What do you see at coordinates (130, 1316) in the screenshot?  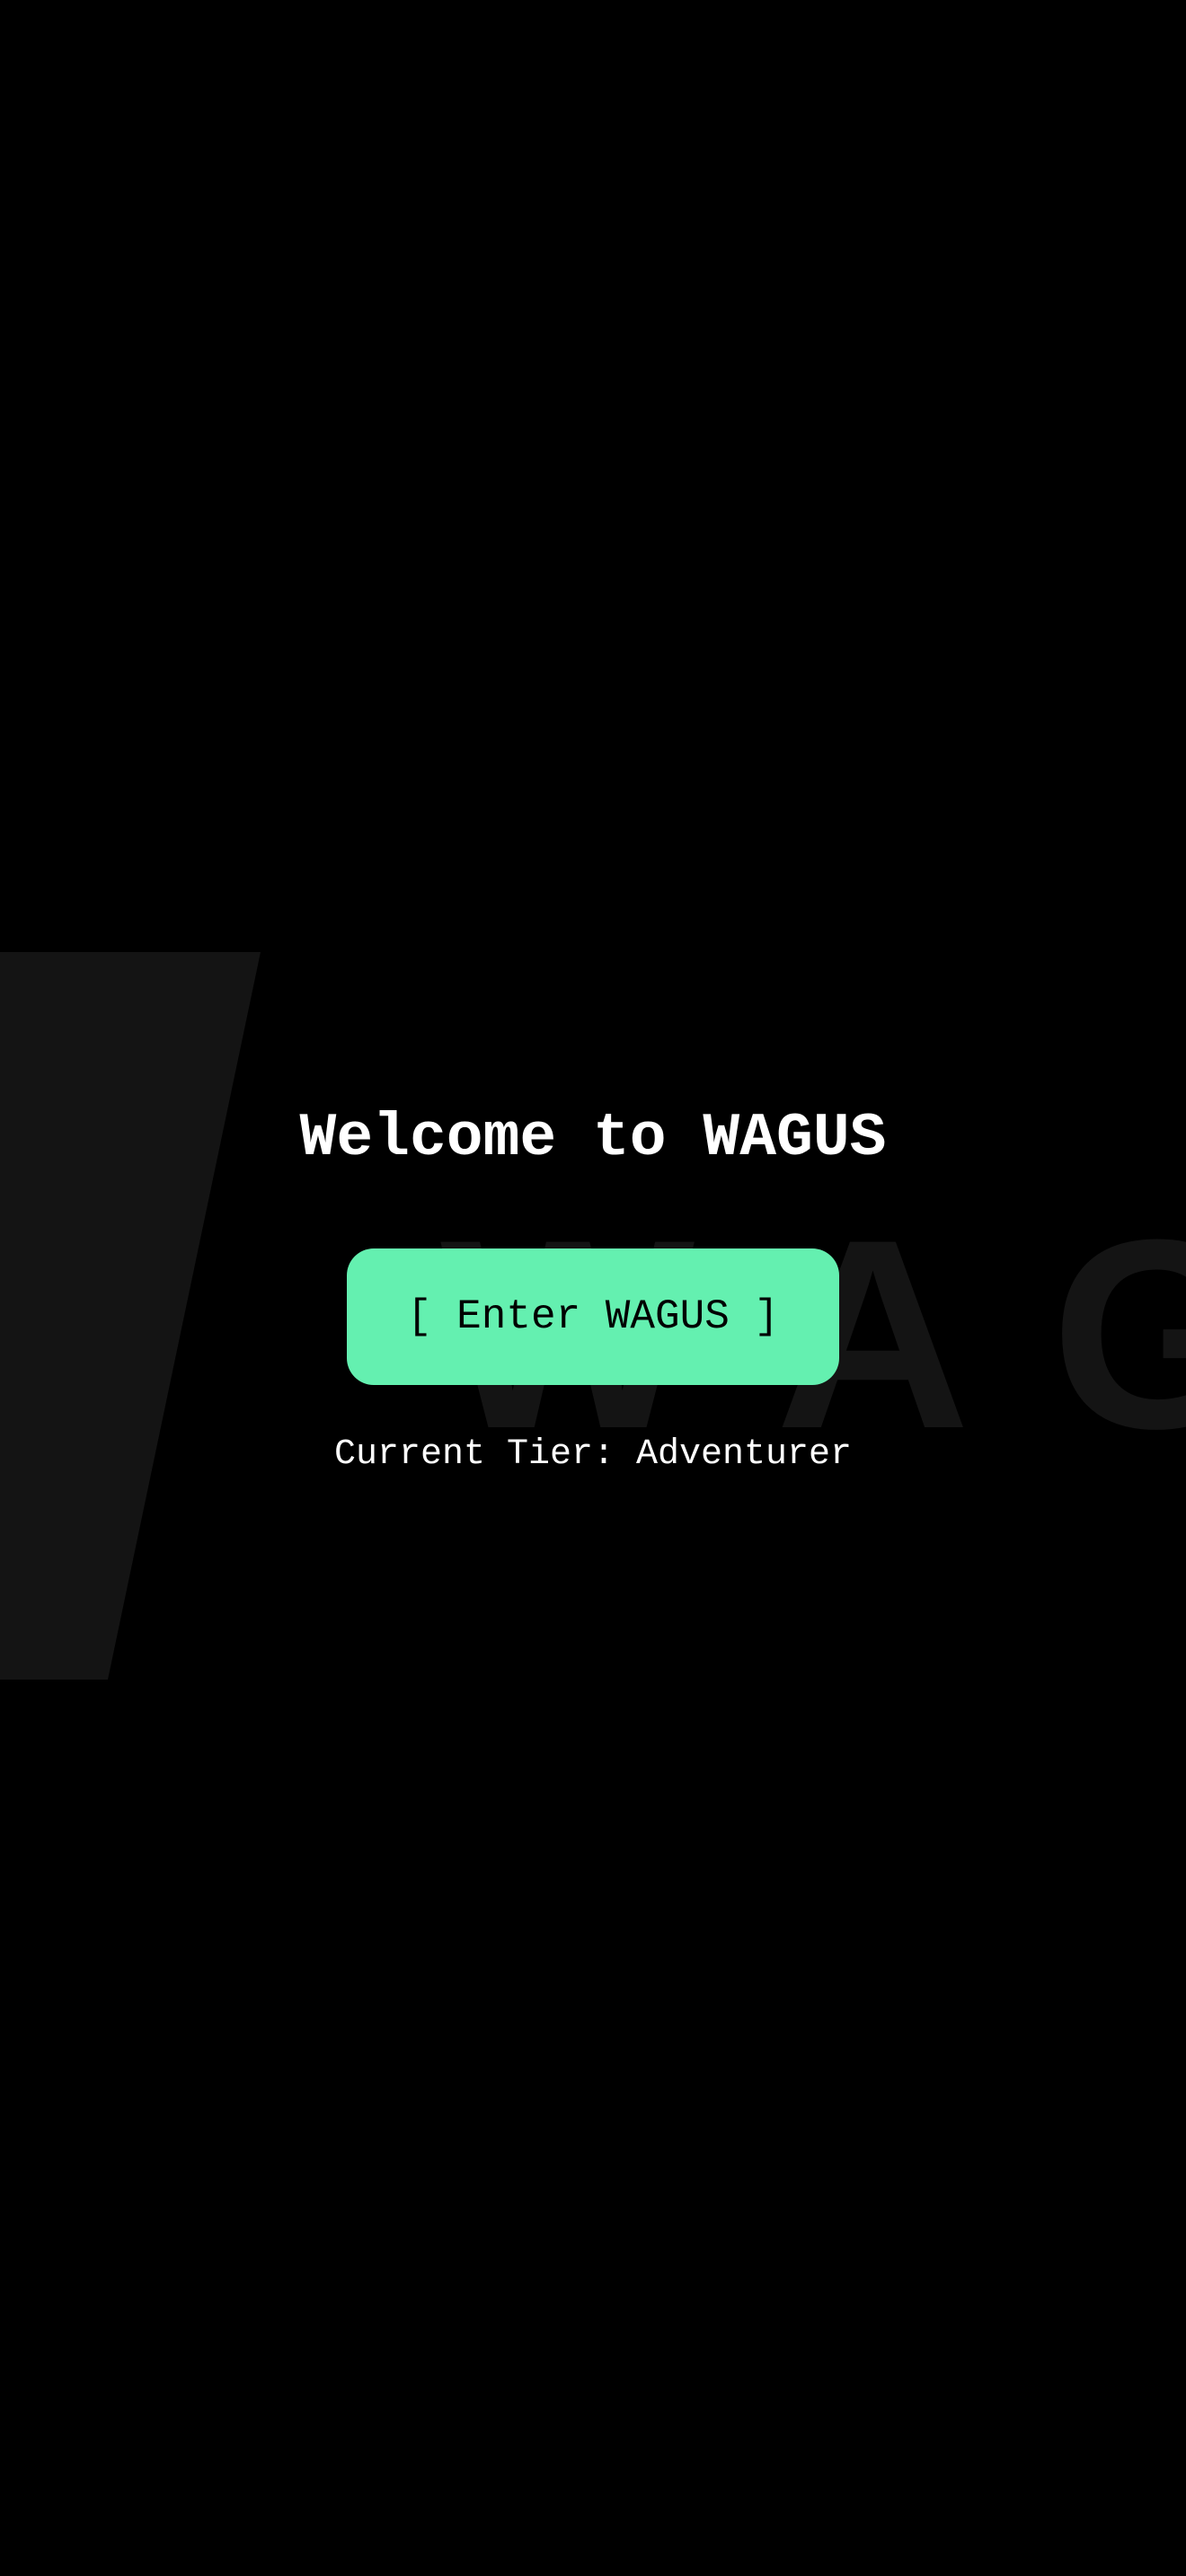 I see `watermark-w-stroke` at bounding box center [130, 1316].